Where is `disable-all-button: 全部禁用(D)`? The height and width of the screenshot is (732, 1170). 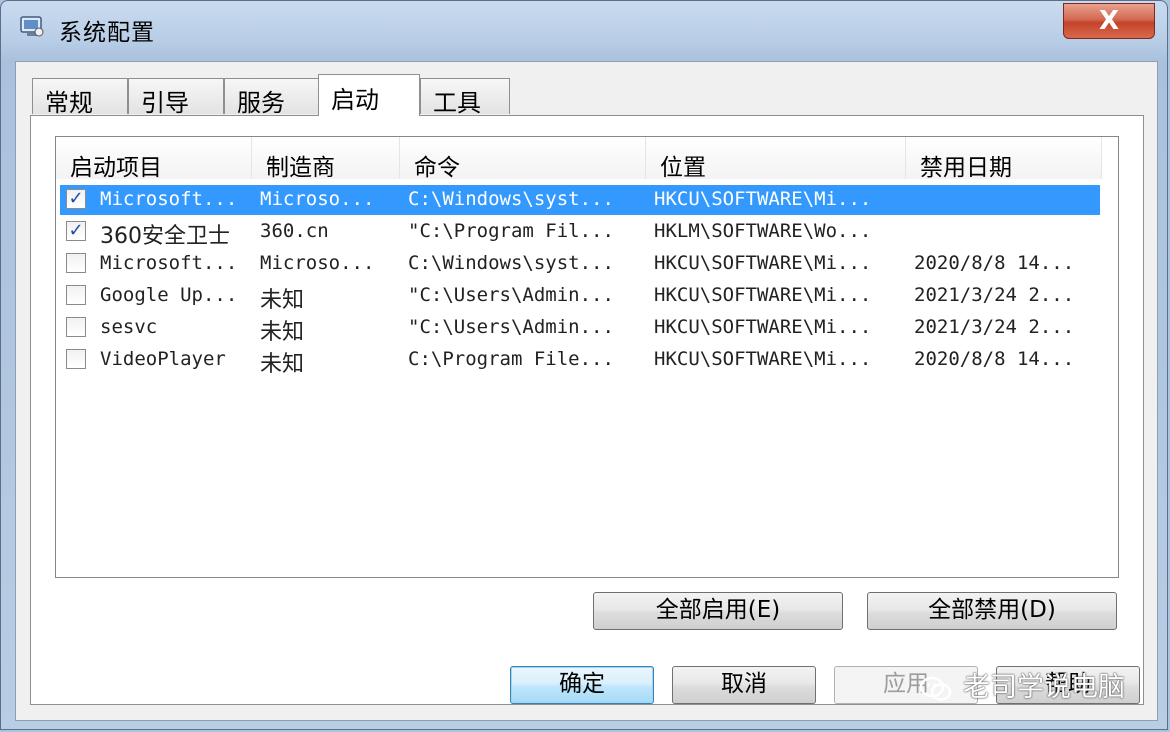
disable-all-button: 全部禁用(D) is located at coordinates (992, 611).